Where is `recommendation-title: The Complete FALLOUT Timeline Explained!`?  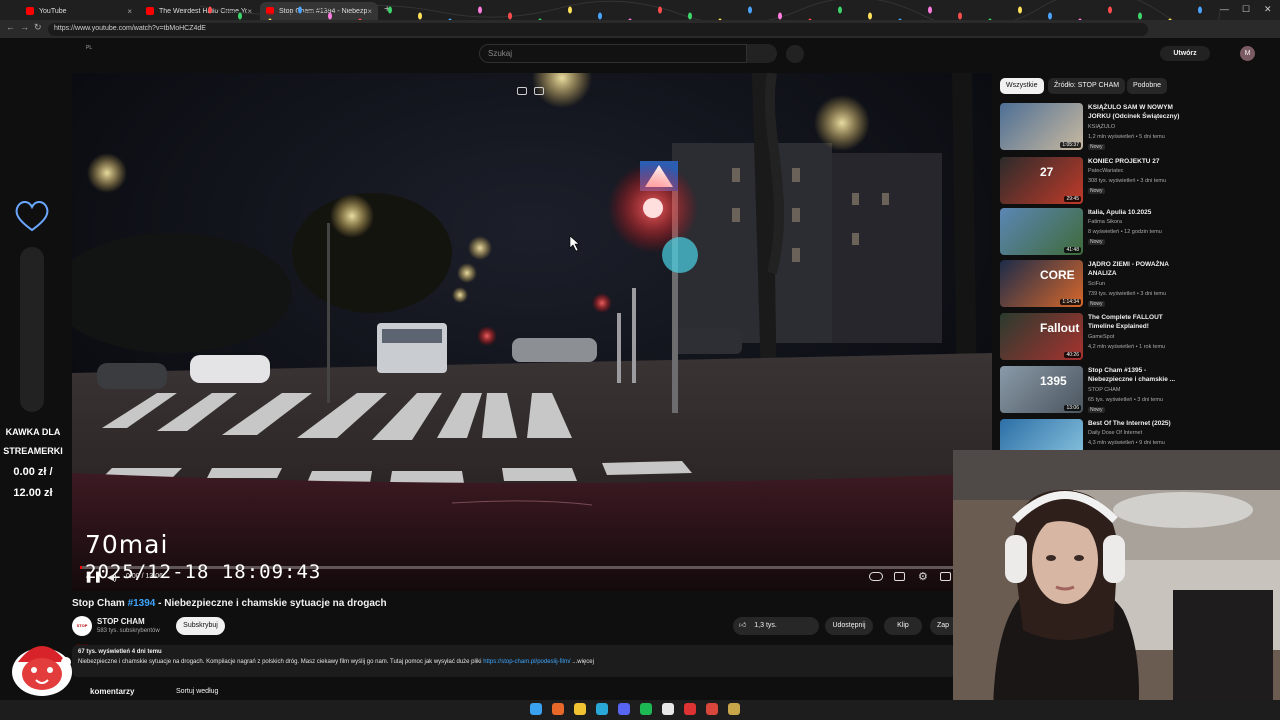
recommendation-title: The Complete FALLOUT Timeline Explained! is located at coordinates (1138, 322).